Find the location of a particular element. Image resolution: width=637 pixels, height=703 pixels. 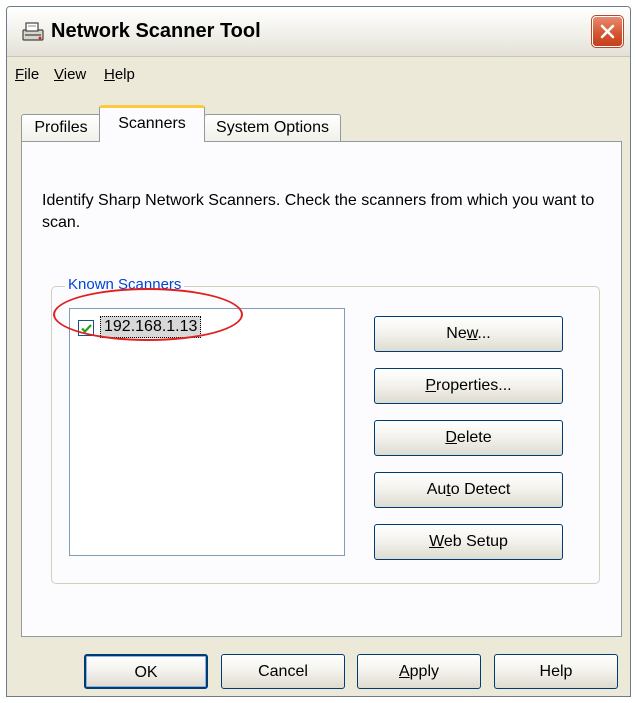

menu-view-mnemonic: V is located at coordinates (59, 74).